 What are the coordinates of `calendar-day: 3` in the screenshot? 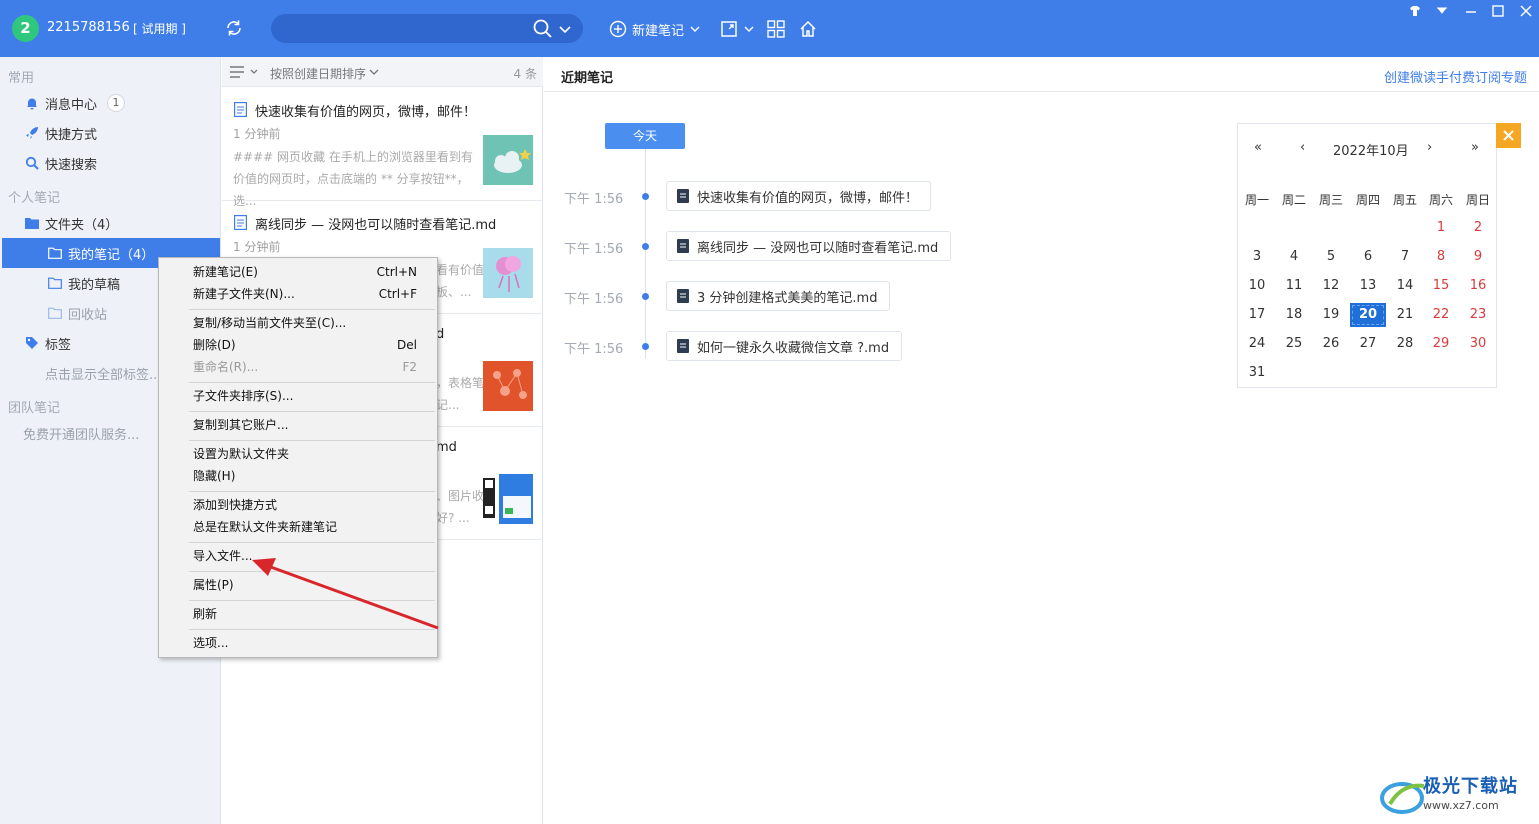 It's located at (1257, 257).